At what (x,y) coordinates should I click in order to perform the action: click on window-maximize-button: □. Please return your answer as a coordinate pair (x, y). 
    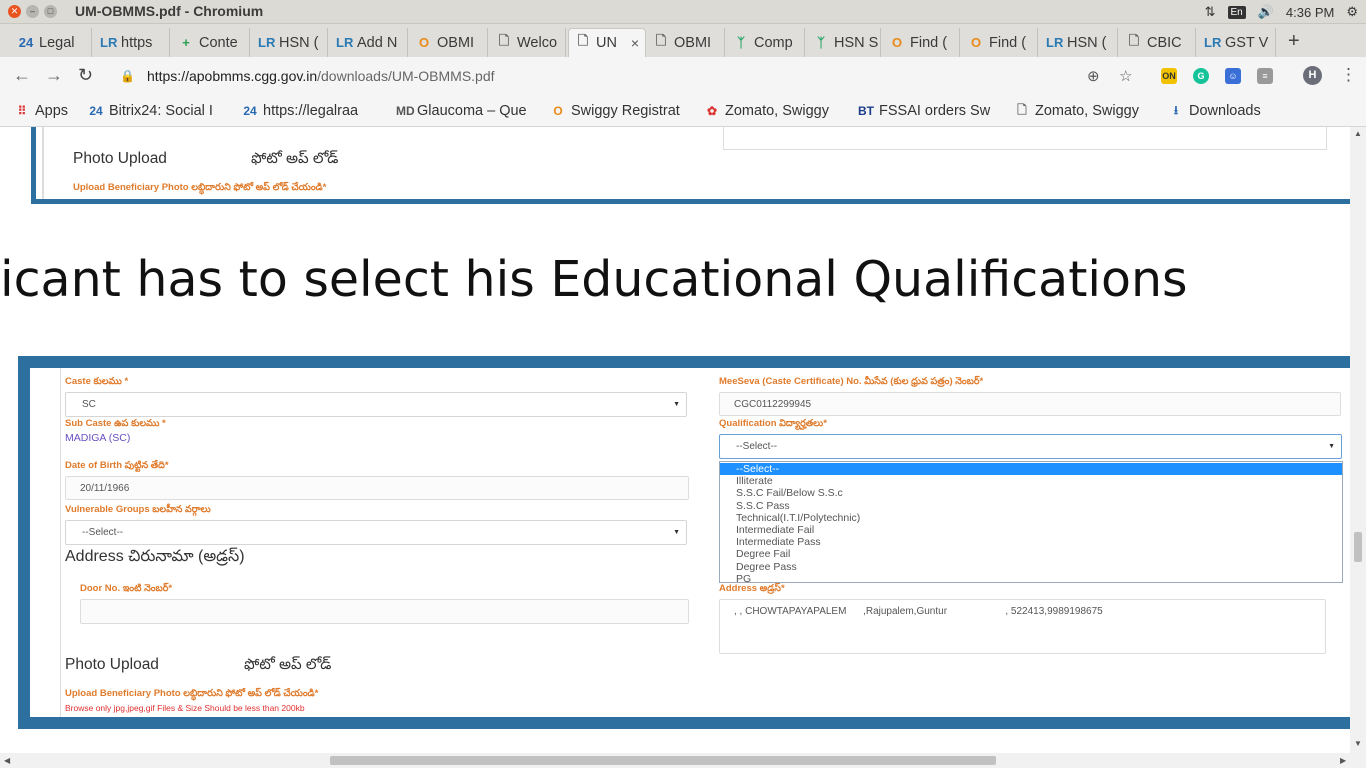
    Looking at the image, I should click on (50, 11).